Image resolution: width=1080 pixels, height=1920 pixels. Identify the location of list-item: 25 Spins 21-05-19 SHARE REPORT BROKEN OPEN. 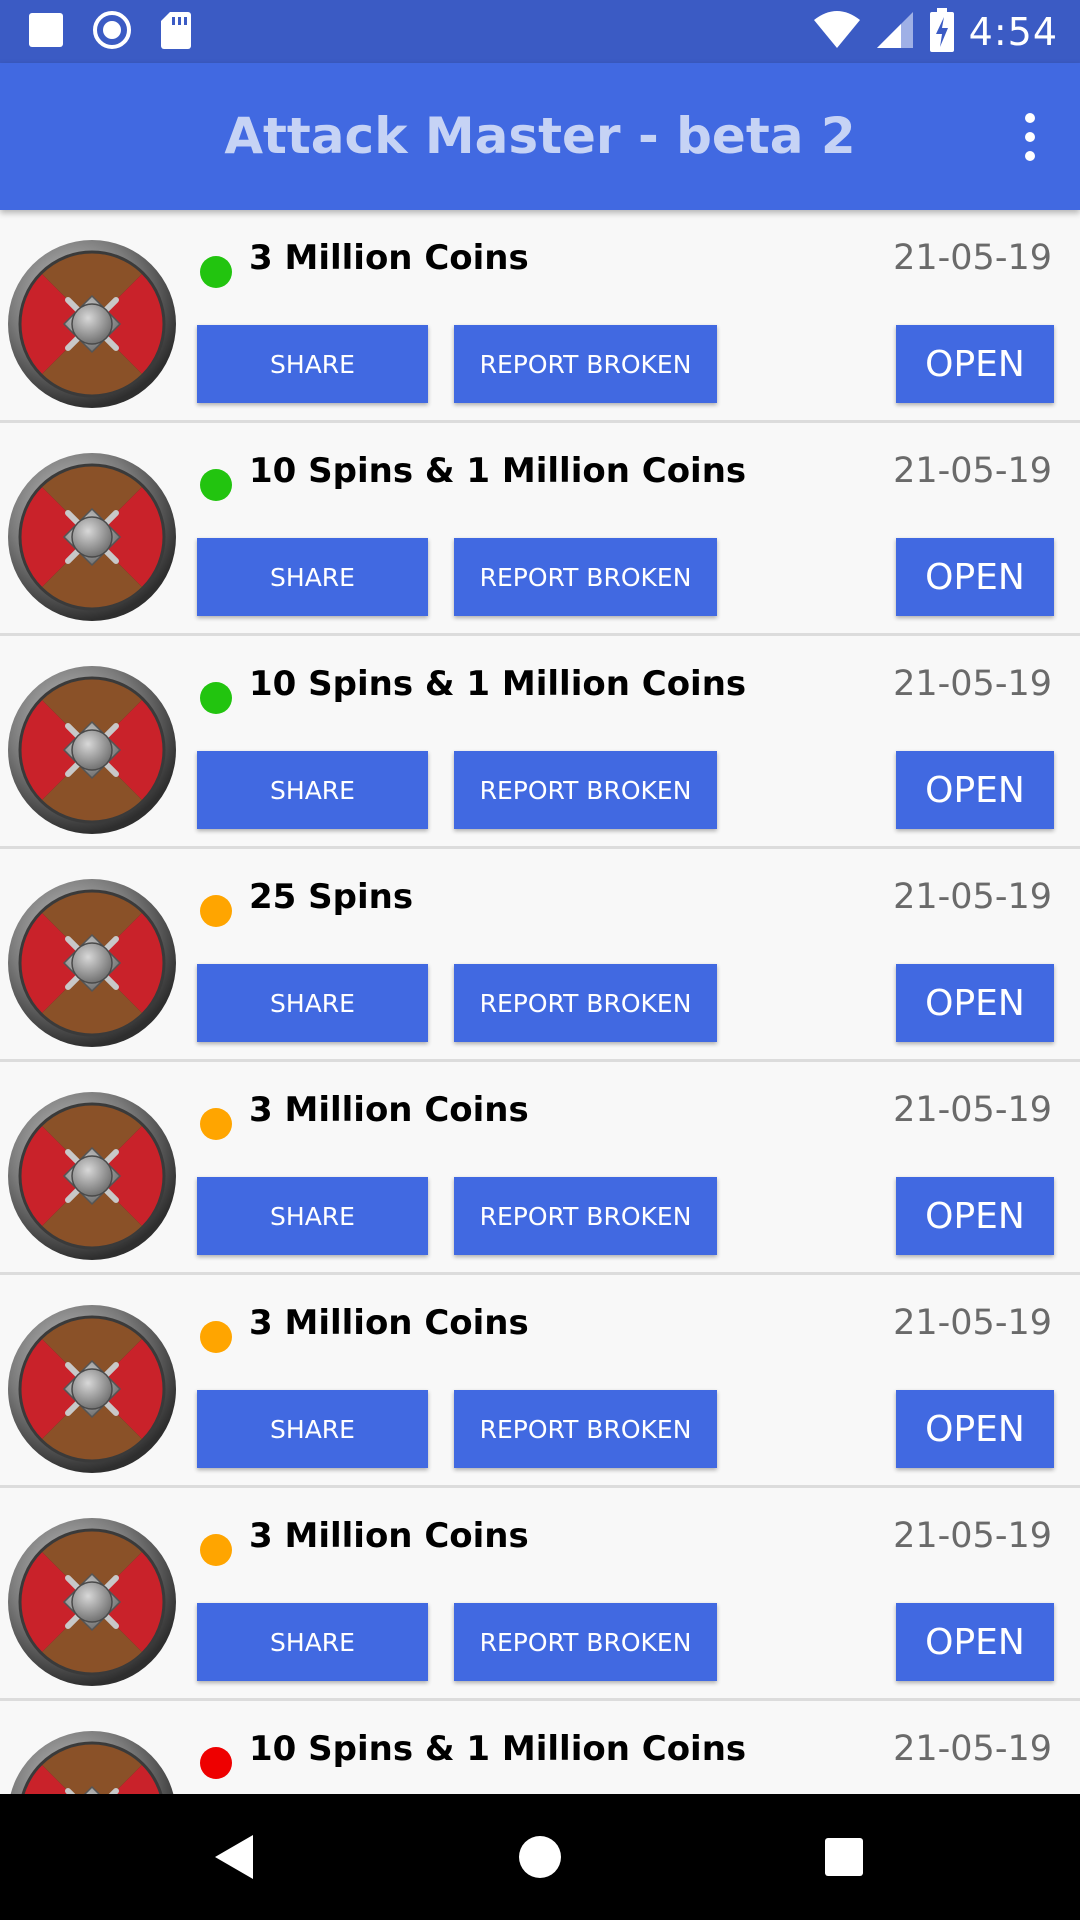
(540, 955).